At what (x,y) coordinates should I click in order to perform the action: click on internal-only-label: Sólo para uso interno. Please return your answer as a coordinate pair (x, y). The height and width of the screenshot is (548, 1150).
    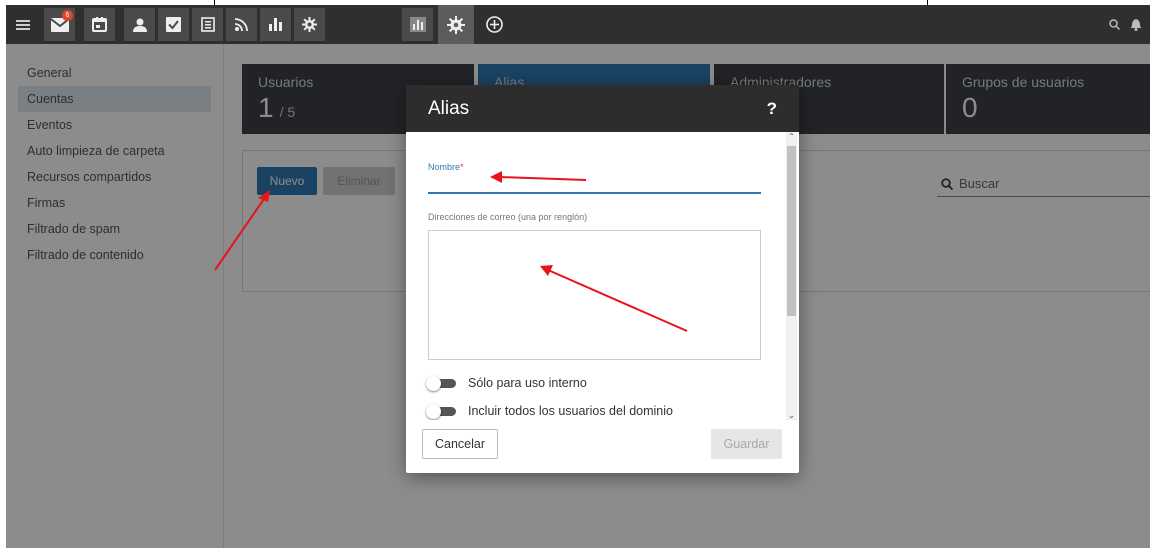
    Looking at the image, I should click on (527, 383).